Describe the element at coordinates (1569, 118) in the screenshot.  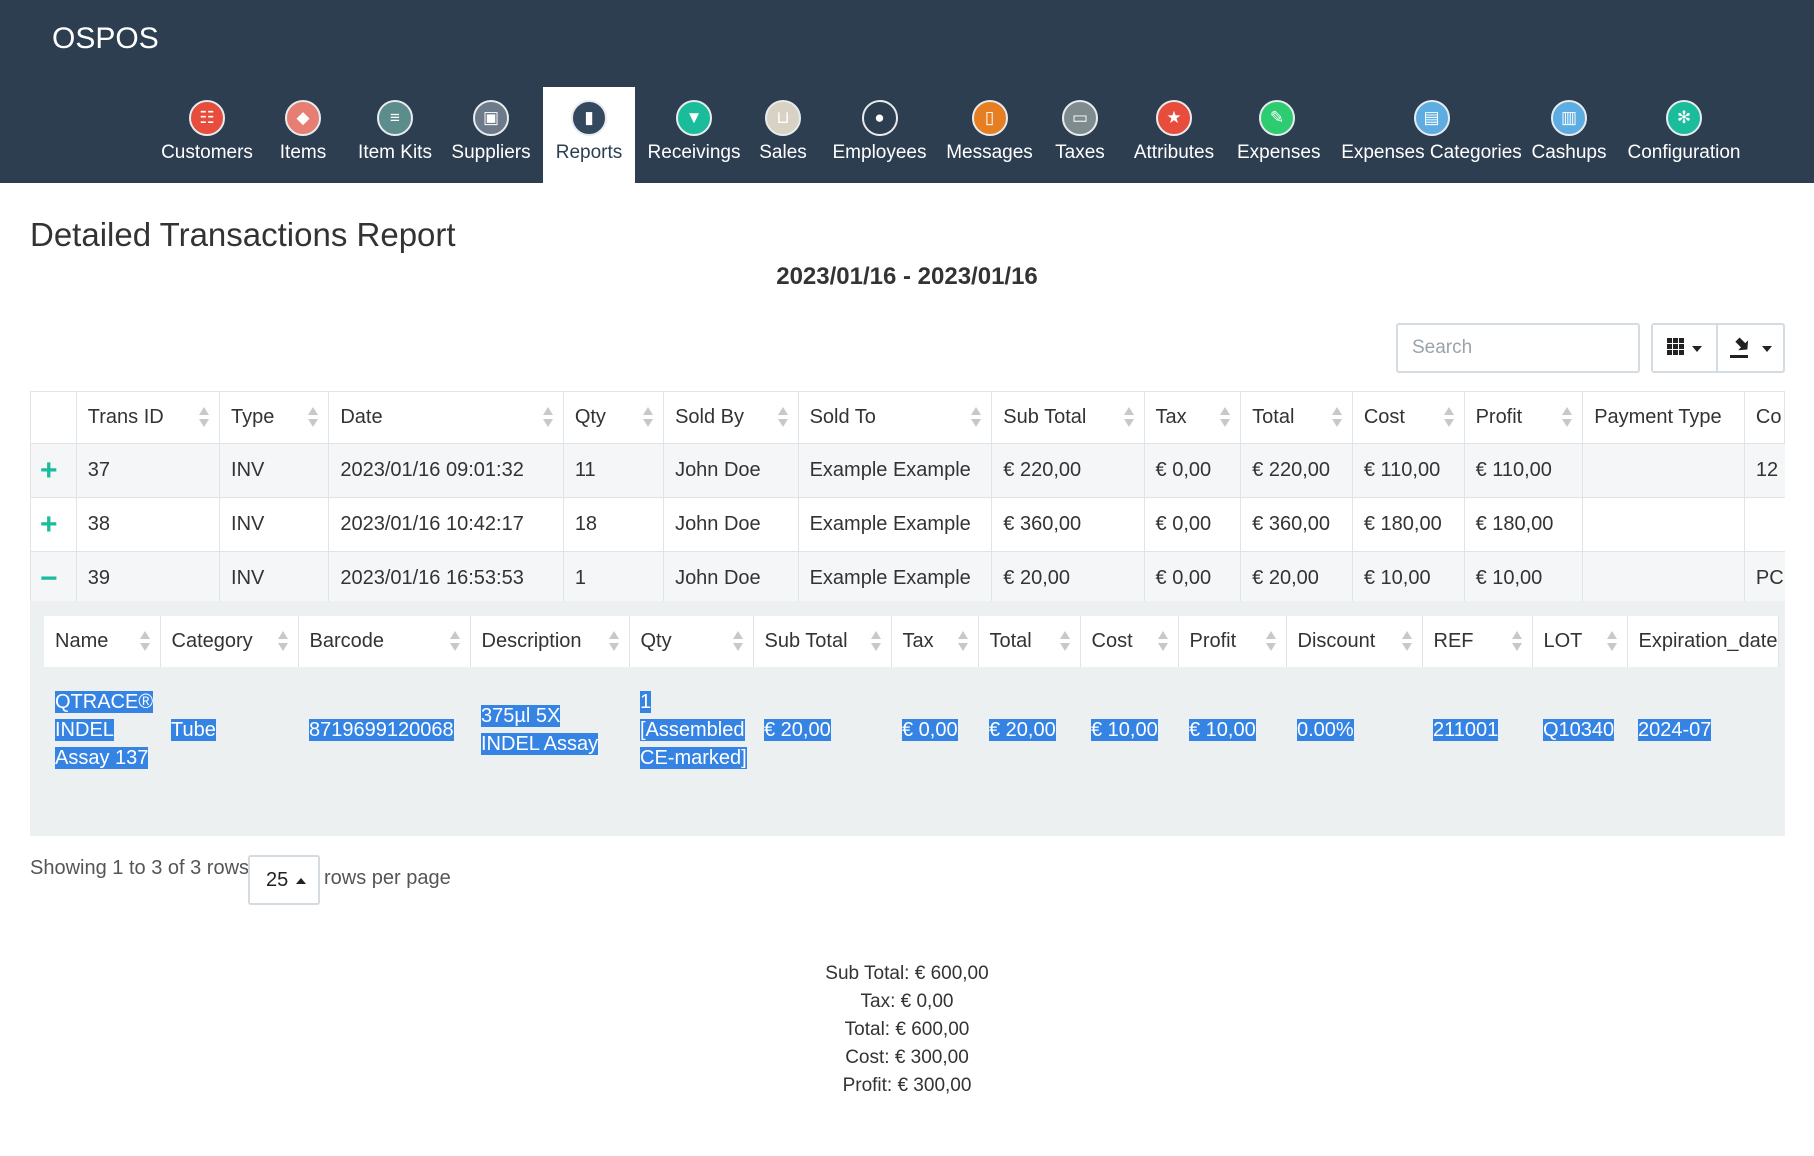
I see `cashups-icon: ▥` at that location.